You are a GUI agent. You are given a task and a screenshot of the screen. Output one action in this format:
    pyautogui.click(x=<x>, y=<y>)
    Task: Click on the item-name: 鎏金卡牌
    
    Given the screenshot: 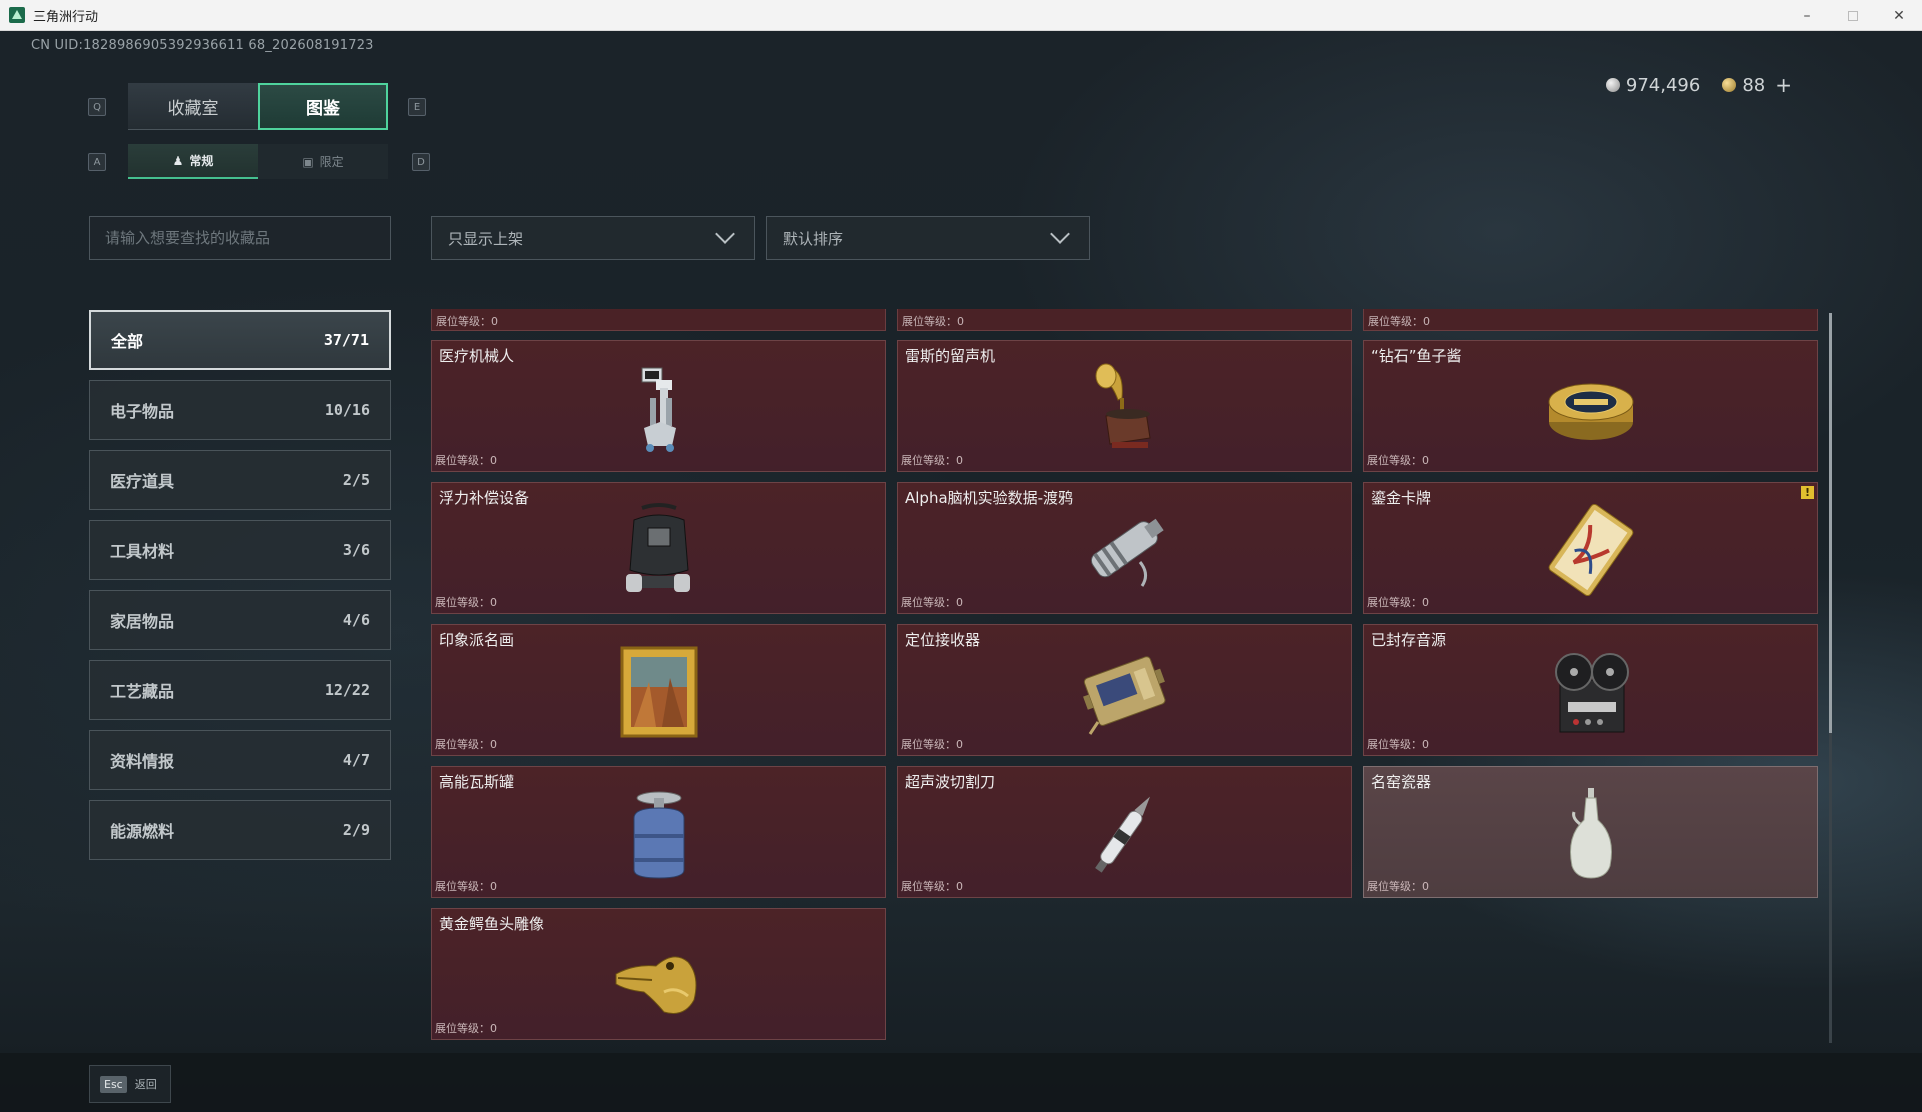 What is the action you would take?
    pyautogui.click(x=1401, y=498)
    